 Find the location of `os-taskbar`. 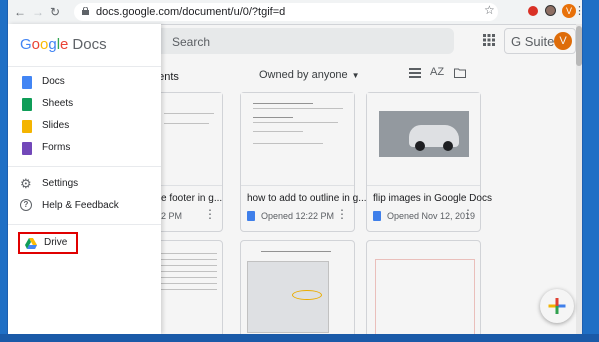

os-taskbar is located at coordinates (299, 338).